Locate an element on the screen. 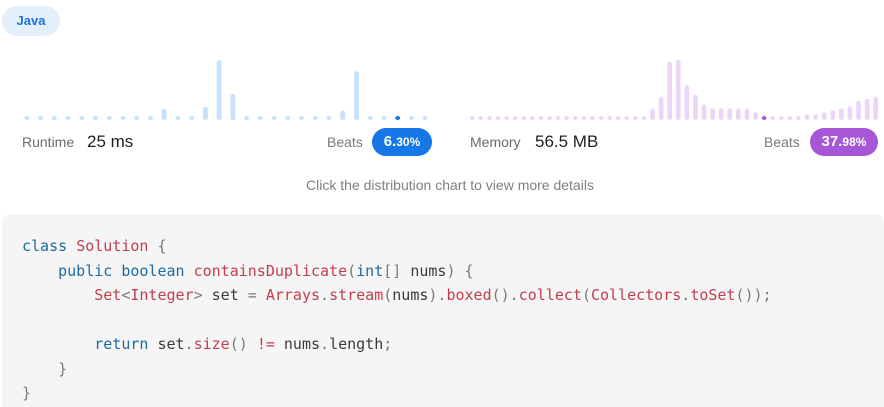  code-token: length is located at coordinates (356, 344).